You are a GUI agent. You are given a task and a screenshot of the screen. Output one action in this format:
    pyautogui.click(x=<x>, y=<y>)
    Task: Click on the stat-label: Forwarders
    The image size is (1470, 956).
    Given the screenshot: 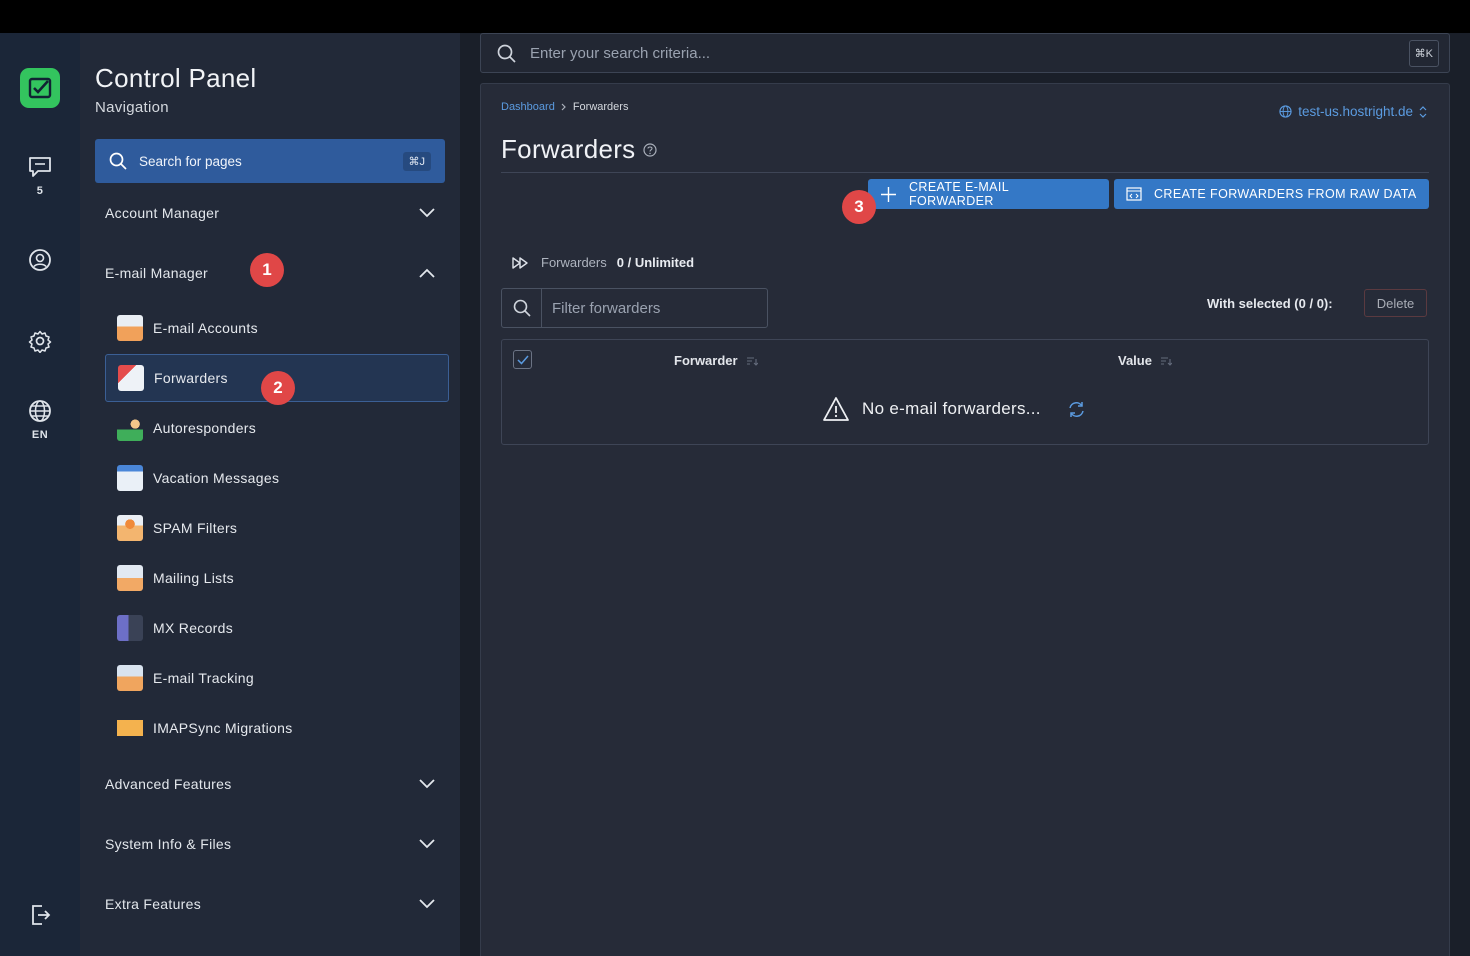 What is the action you would take?
    pyautogui.click(x=574, y=262)
    